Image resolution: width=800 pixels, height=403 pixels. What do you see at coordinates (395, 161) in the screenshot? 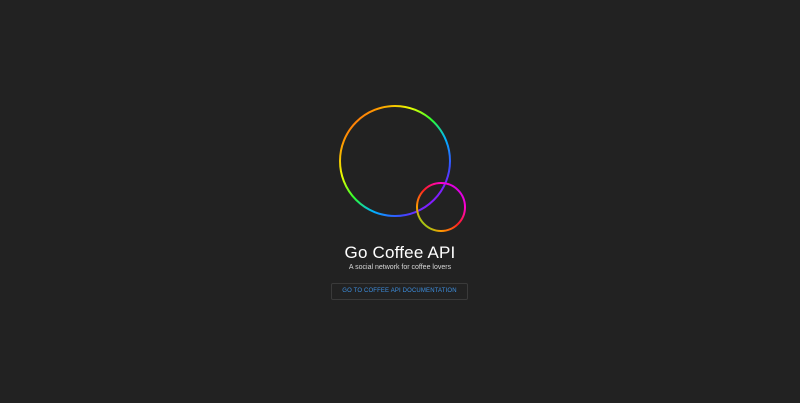
I see `large-ring` at bounding box center [395, 161].